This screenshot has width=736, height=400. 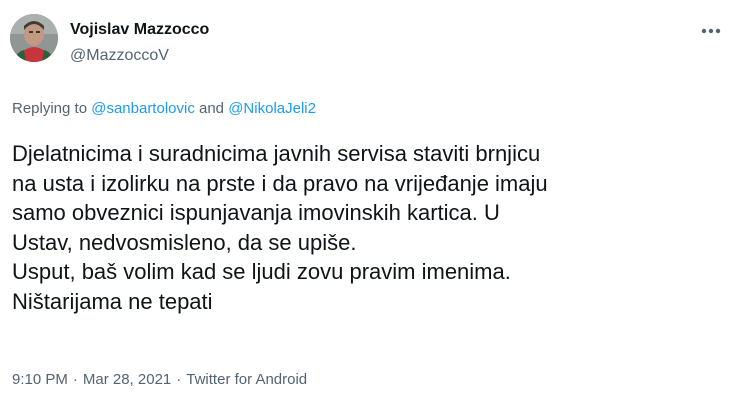 I want to click on avatar, so click(x=34, y=38).